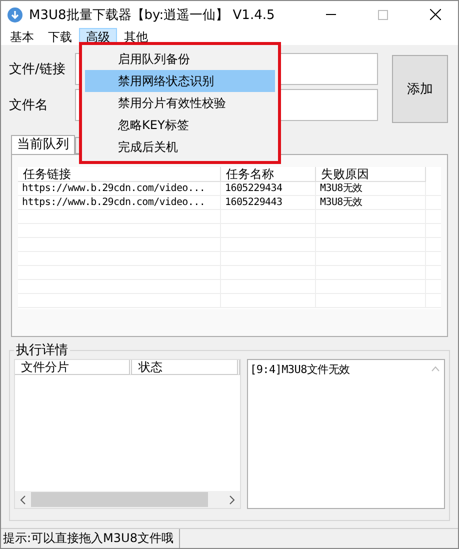 This screenshot has height=549, width=459. I want to click on menu-item: 启用队列备份, so click(180, 59).